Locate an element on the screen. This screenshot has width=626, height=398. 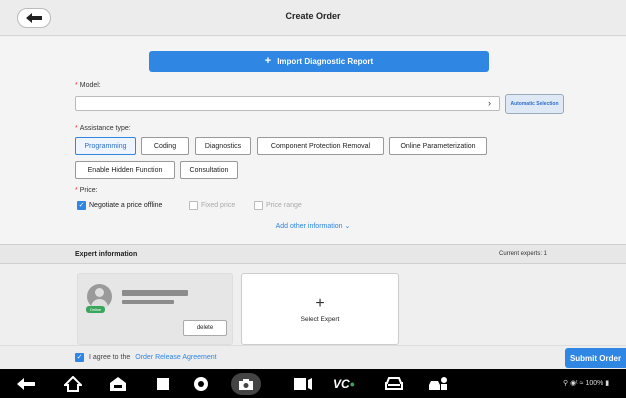
agreement-row: ✓ I agree to the Order Release Agreement is located at coordinates (146, 357).